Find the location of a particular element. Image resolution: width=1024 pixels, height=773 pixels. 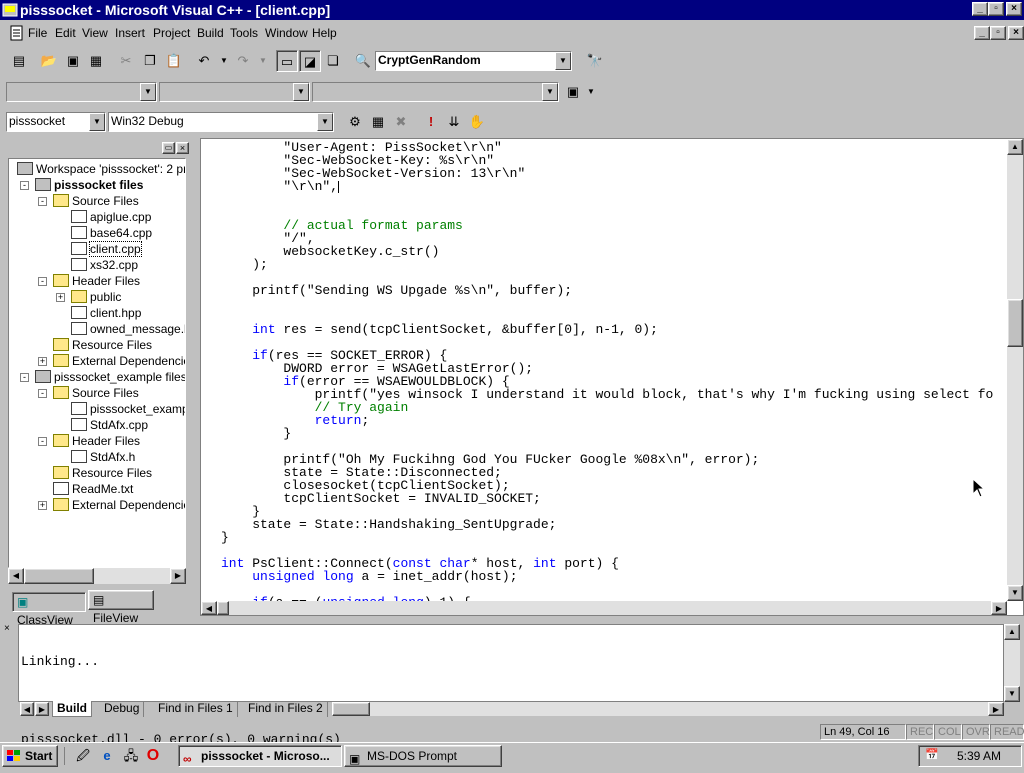

cut-icon: ✂ is located at coordinates (126, 61).